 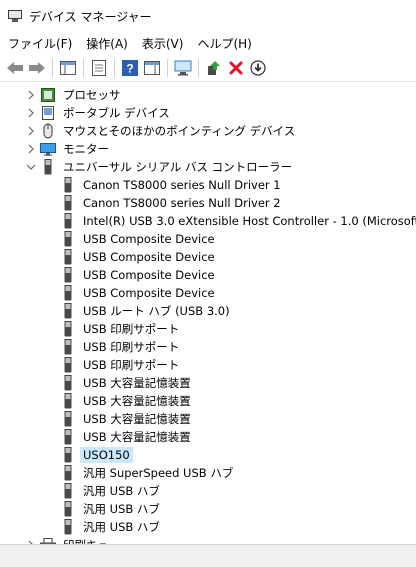 What do you see at coordinates (48, 149) in the screenshot?
I see `monitor-icon` at bounding box center [48, 149].